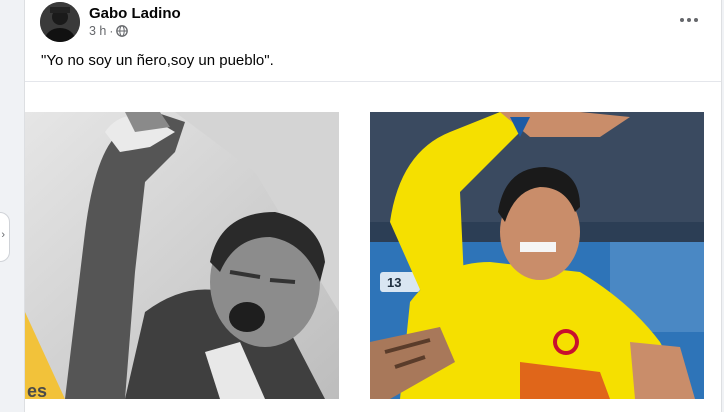 Image resolution: width=724 pixels, height=412 pixels. I want to click on avatar-image, so click(60, 22).